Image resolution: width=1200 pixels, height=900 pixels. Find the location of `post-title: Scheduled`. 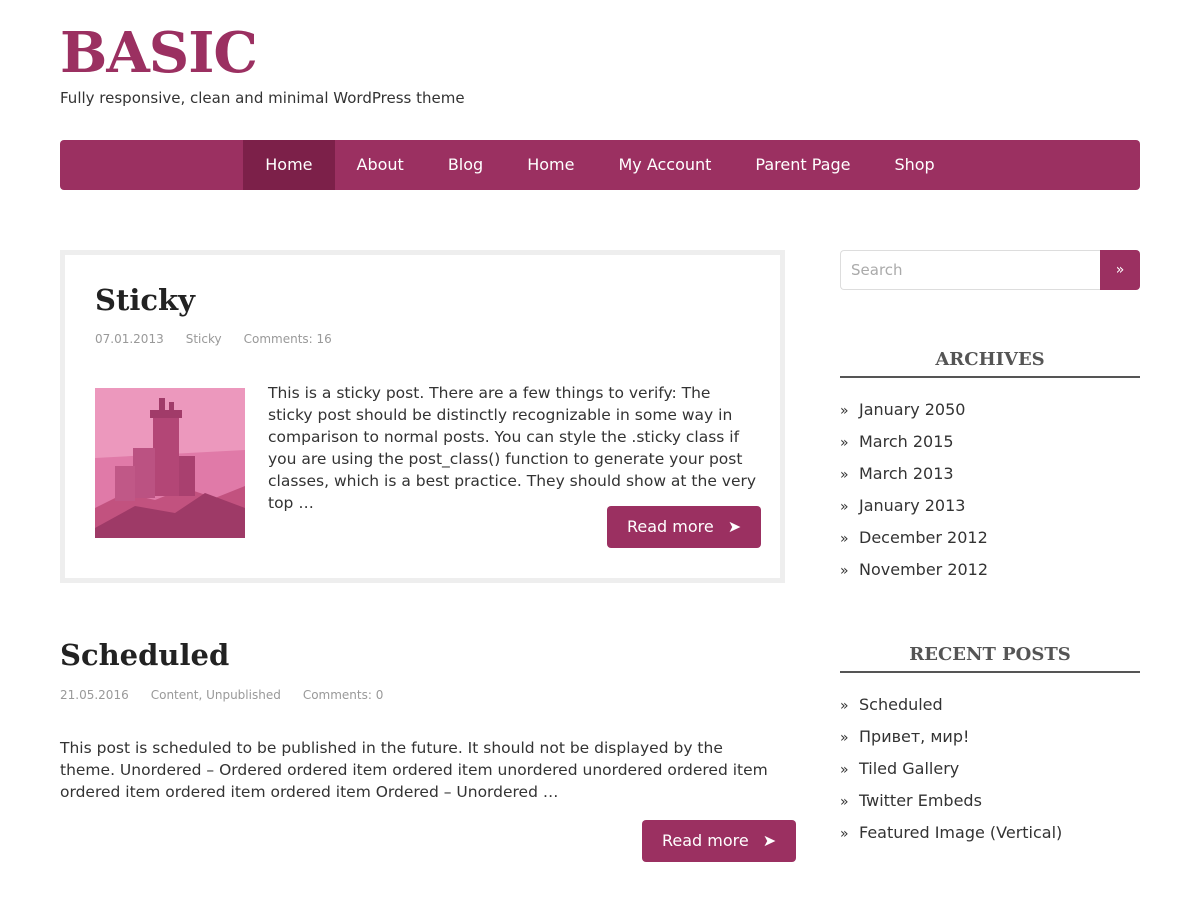

post-title: Scheduled is located at coordinates (144, 655).